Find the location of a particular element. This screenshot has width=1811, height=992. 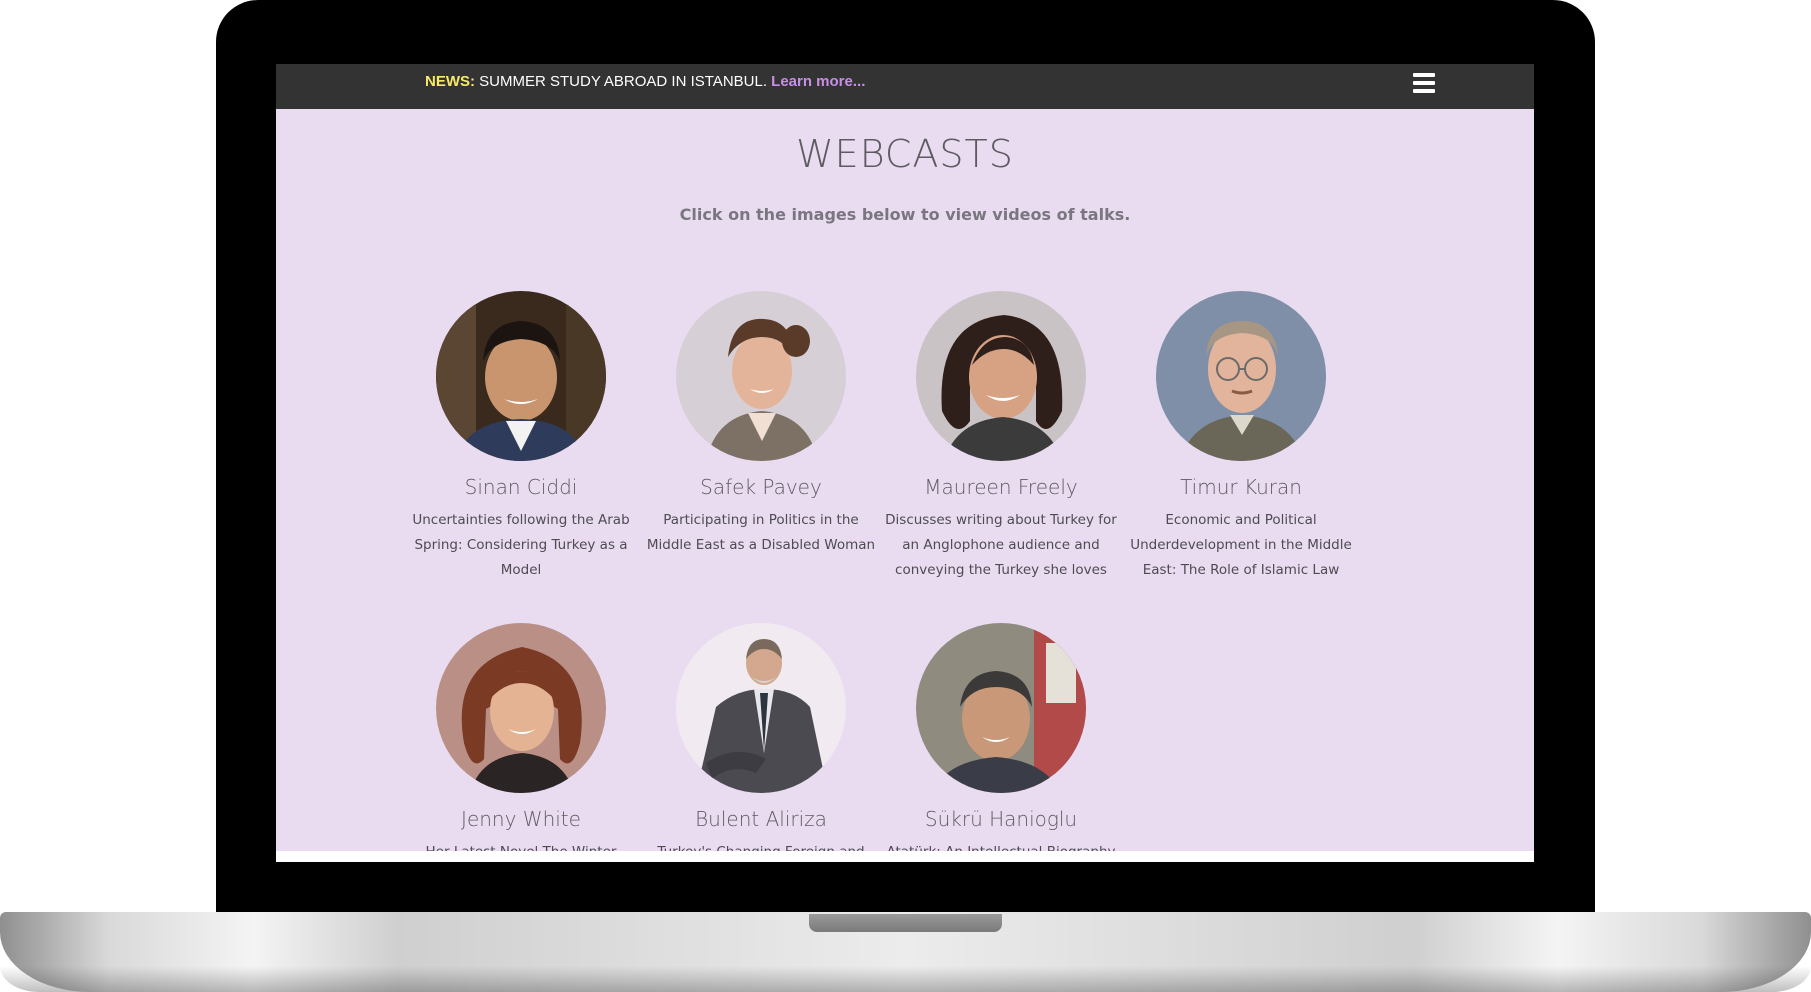

speaker-name: Timur Kuran is located at coordinates (1241, 487).